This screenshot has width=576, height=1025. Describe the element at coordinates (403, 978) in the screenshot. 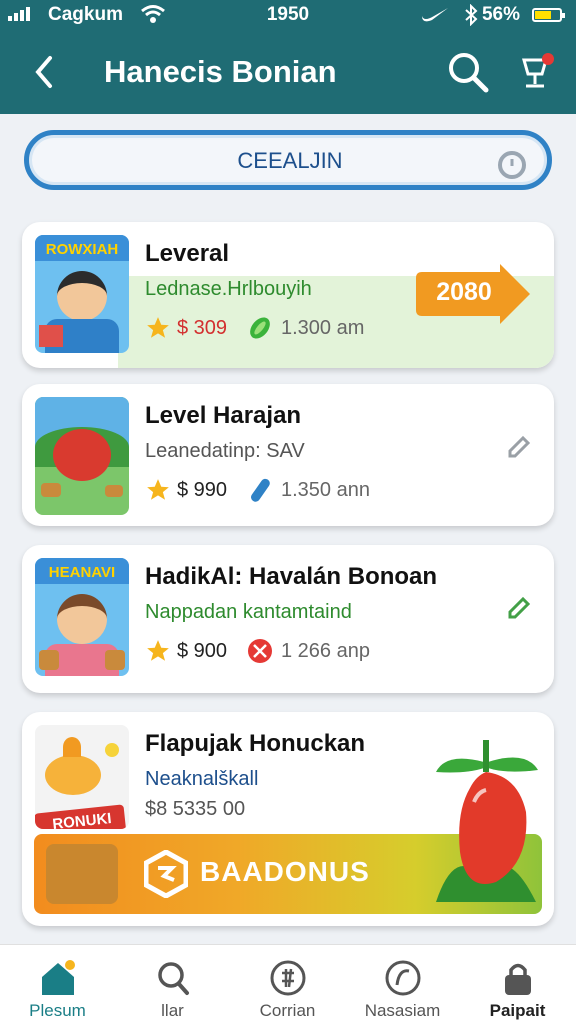

I see `profile-icon` at that location.